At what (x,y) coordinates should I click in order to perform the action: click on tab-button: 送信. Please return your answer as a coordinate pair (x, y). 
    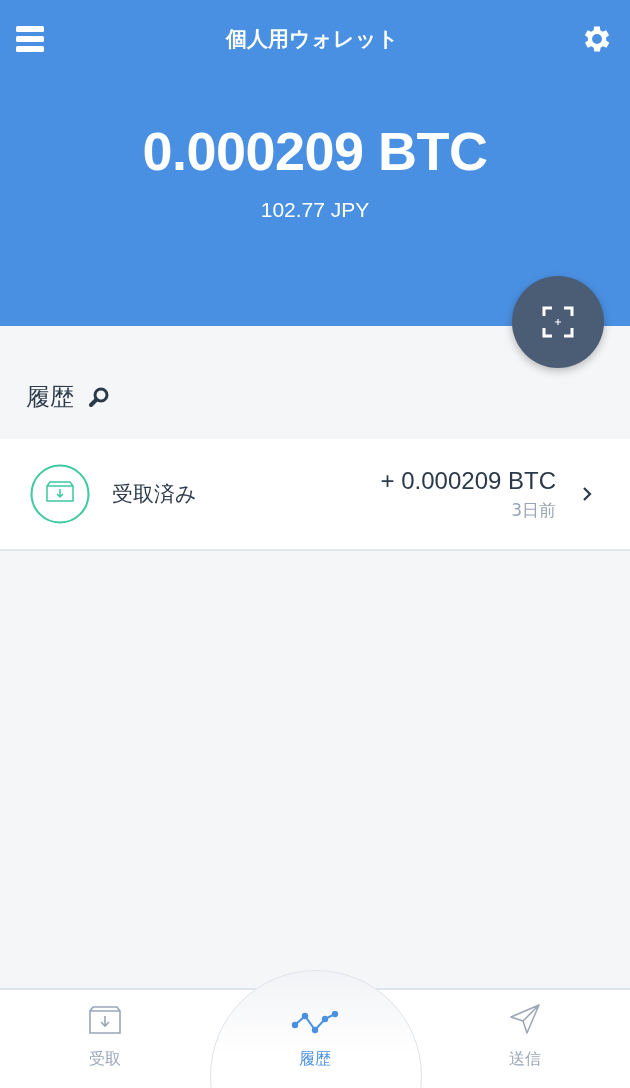
    Looking at the image, I should click on (525, 1039).